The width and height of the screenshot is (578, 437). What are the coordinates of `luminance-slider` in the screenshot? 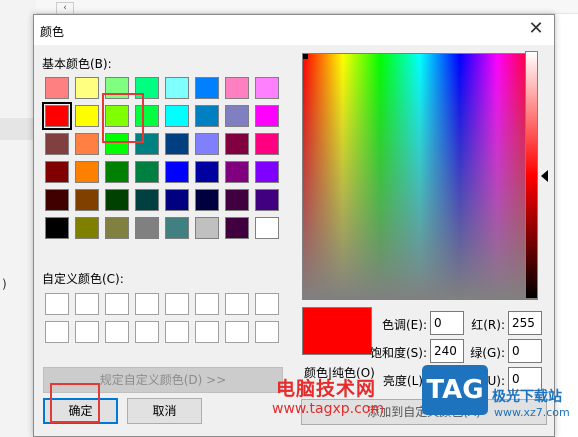 It's located at (531, 175).